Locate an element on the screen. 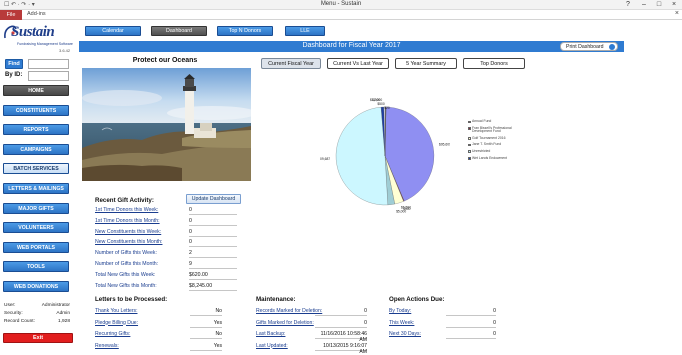  activity-row-label: New Constituents this Month: is located at coordinates (128, 242).